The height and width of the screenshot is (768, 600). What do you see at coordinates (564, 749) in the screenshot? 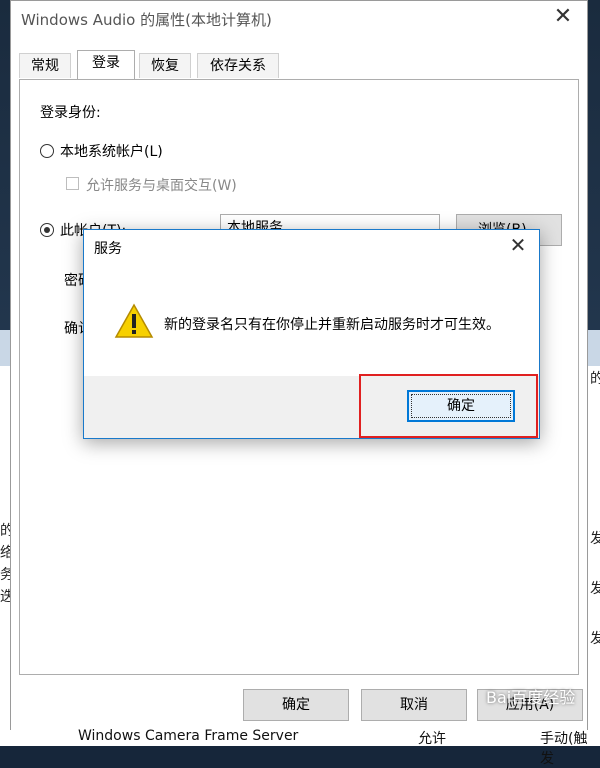
I see `service-start-type: 手动(触发` at bounding box center [564, 749].